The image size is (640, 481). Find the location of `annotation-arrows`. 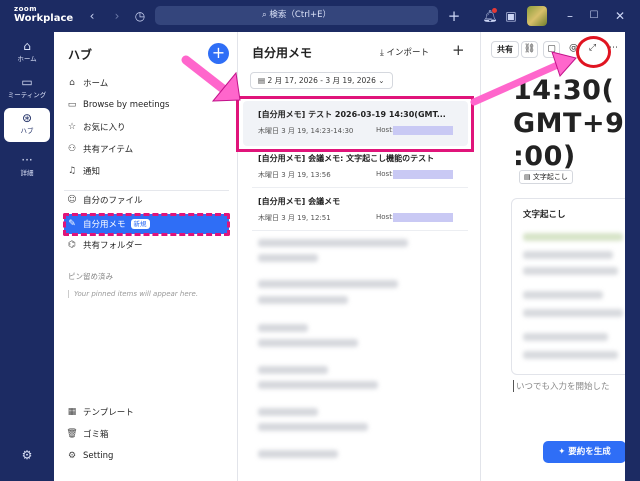

annotation-arrows is located at coordinates (379, 78).